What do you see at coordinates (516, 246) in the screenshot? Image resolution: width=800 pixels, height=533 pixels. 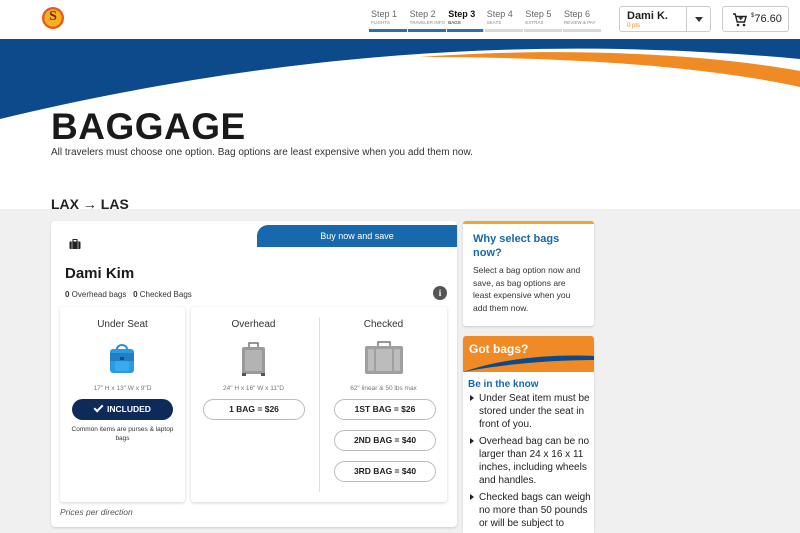 I see `why-select-title: Why select bags now?` at bounding box center [516, 246].